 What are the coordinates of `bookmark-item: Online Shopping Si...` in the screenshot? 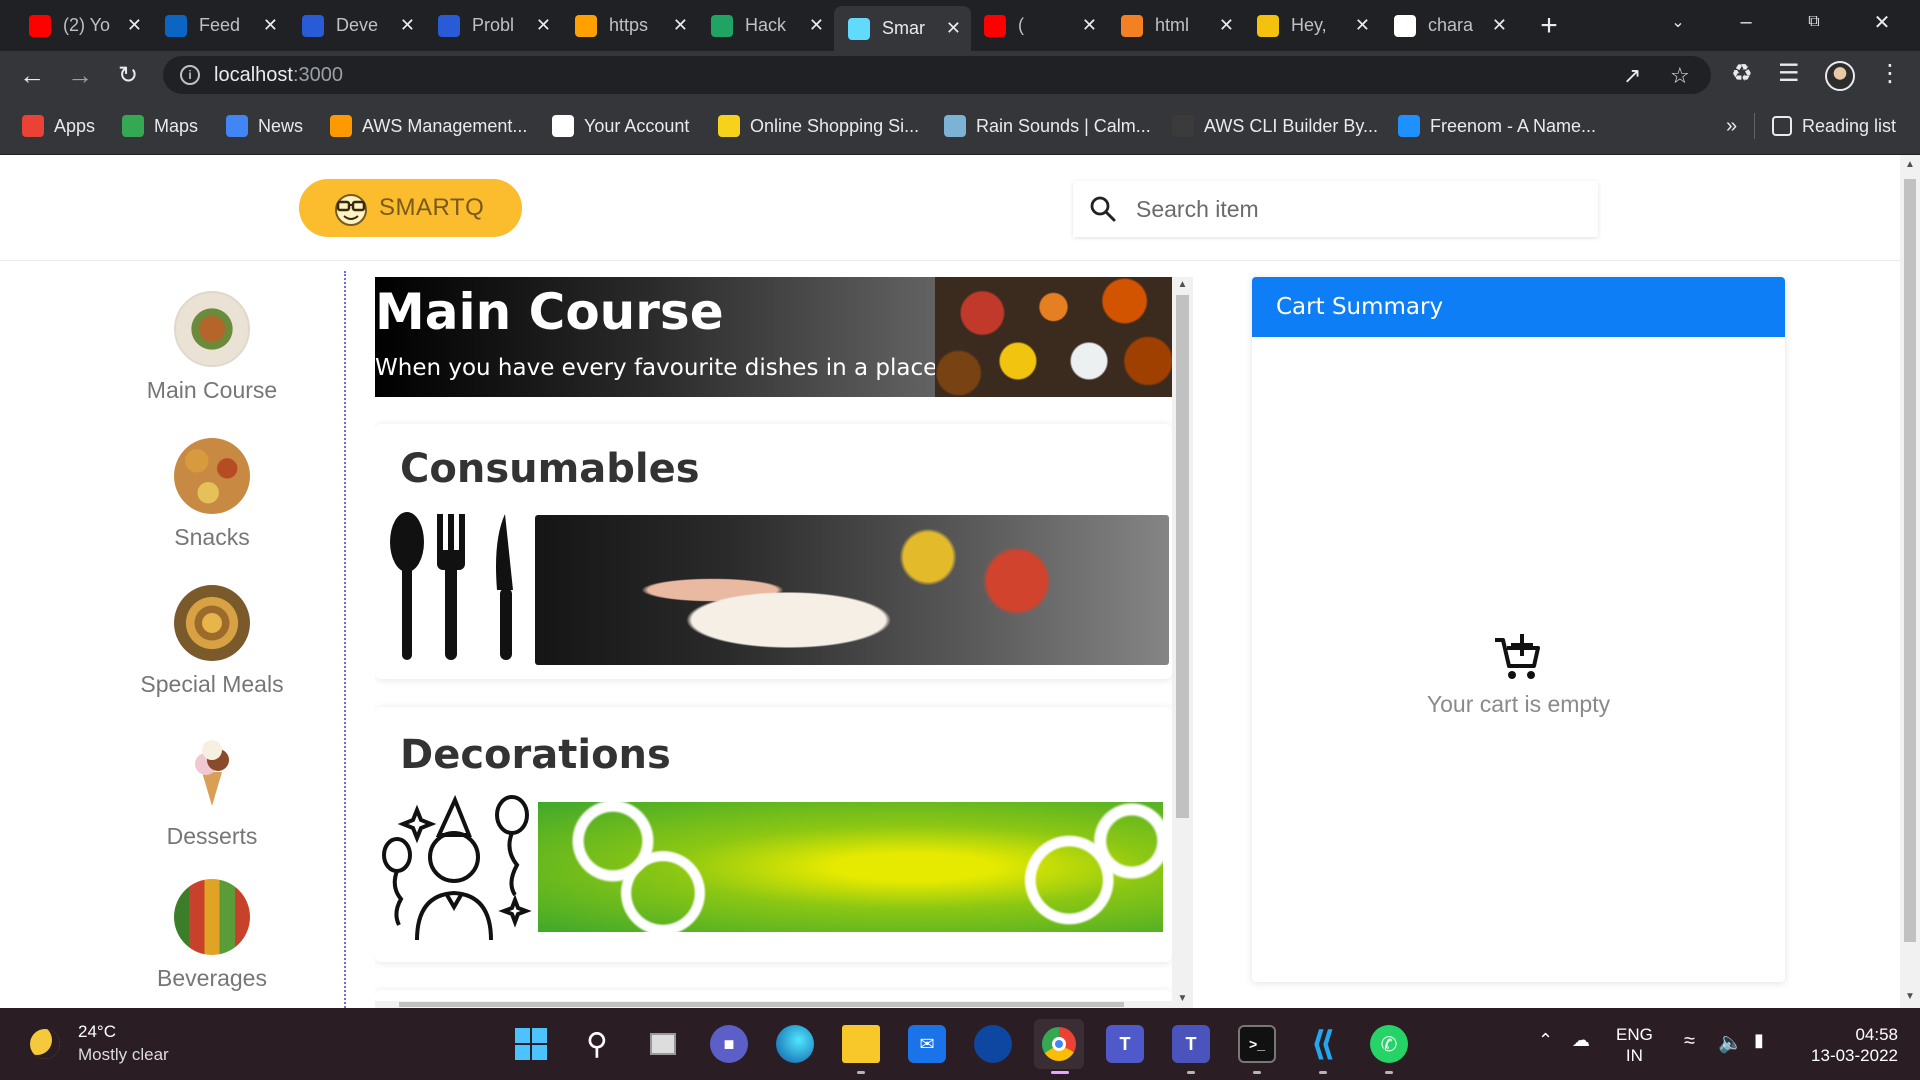 It's located at (818, 126).